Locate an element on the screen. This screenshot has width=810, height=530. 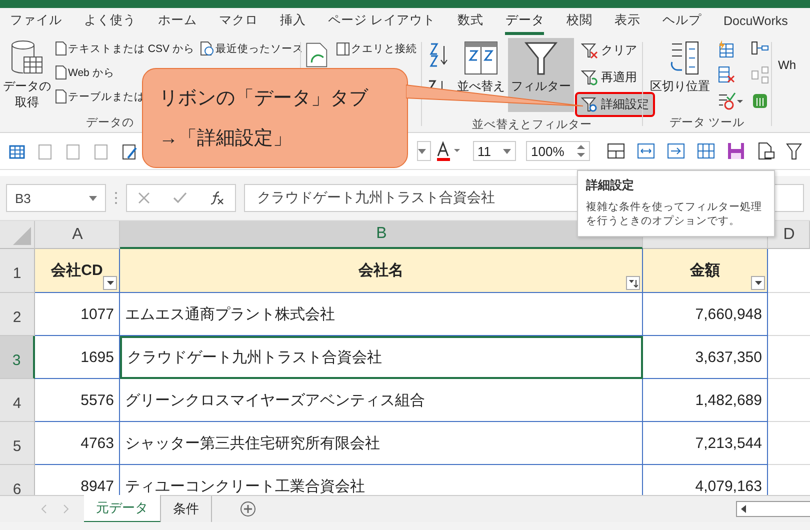
group-label: データの is located at coordinates (110, 123).